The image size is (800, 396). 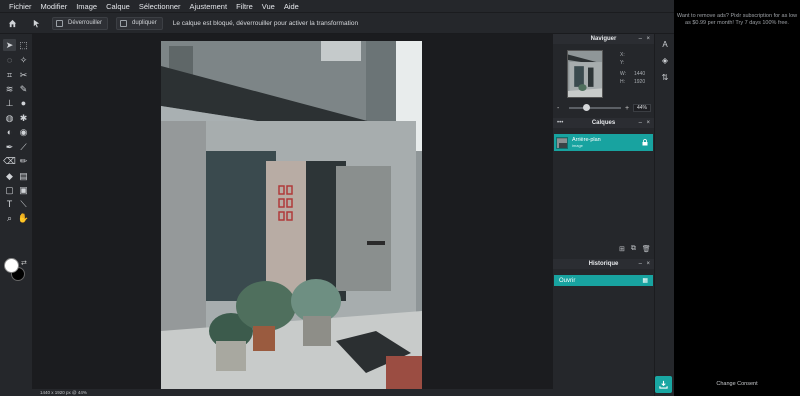 What do you see at coordinates (23, 45) in the screenshot?
I see `marquee-tool-icon: ⬚` at bounding box center [23, 45].